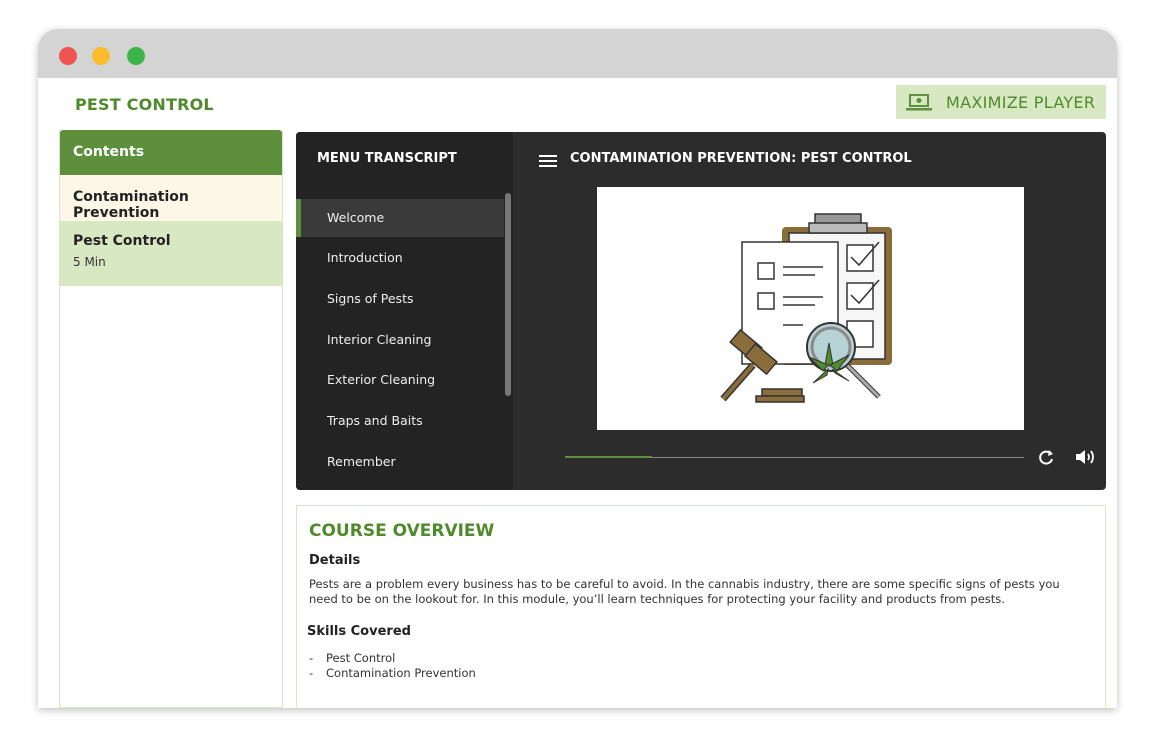  Describe the element at coordinates (400, 421) in the screenshot. I see `menu-item-traps-and-baits: Traps and Baits` at that location.